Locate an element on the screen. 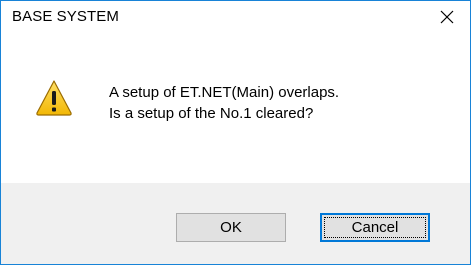 The width and height of the screenshot is (471, 265). cancel-button-label: Cancel is located at coordinates (375, 227).